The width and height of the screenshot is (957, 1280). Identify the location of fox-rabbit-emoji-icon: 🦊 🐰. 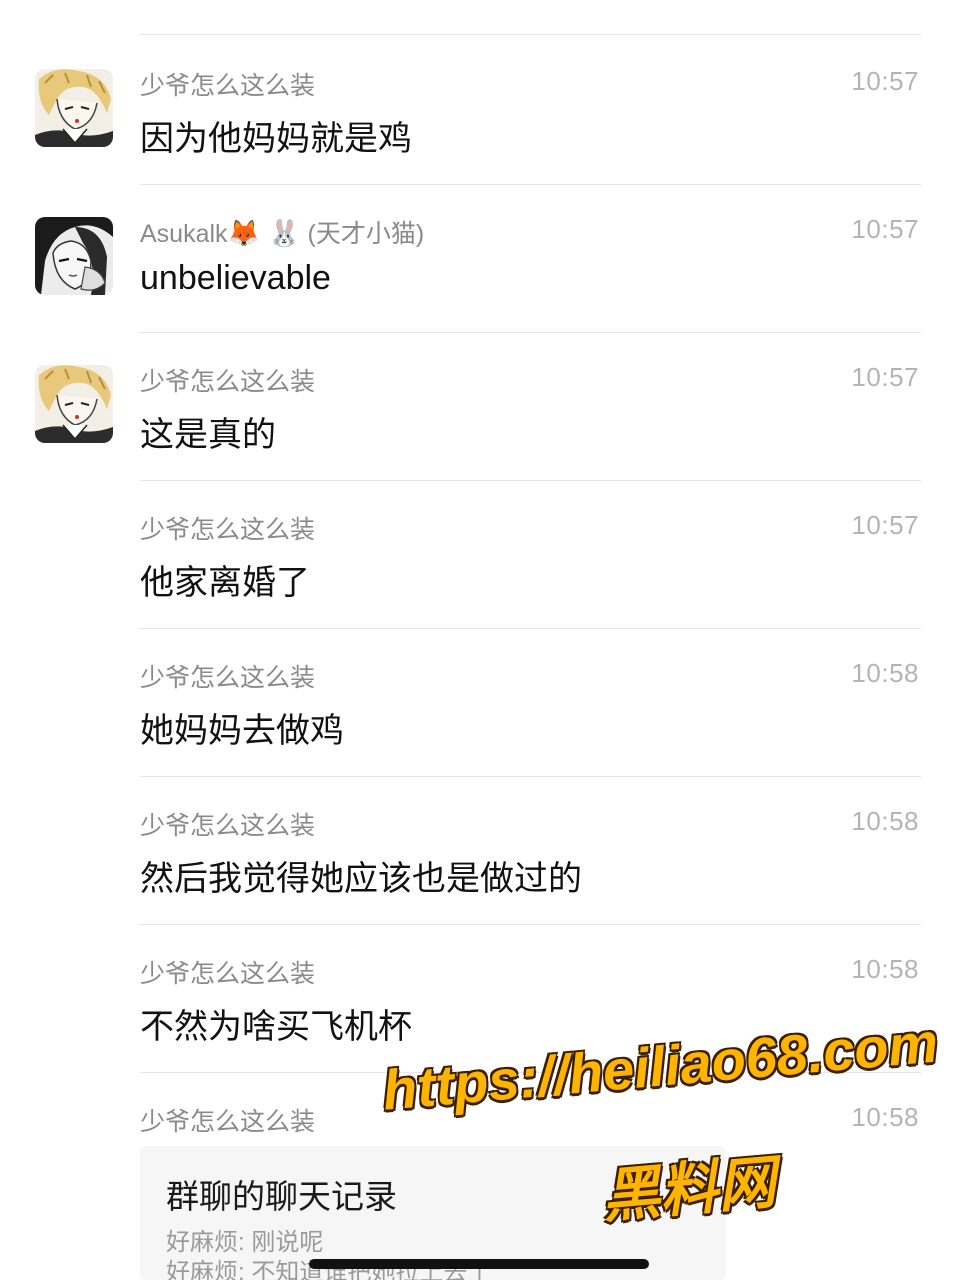
(264, 234).